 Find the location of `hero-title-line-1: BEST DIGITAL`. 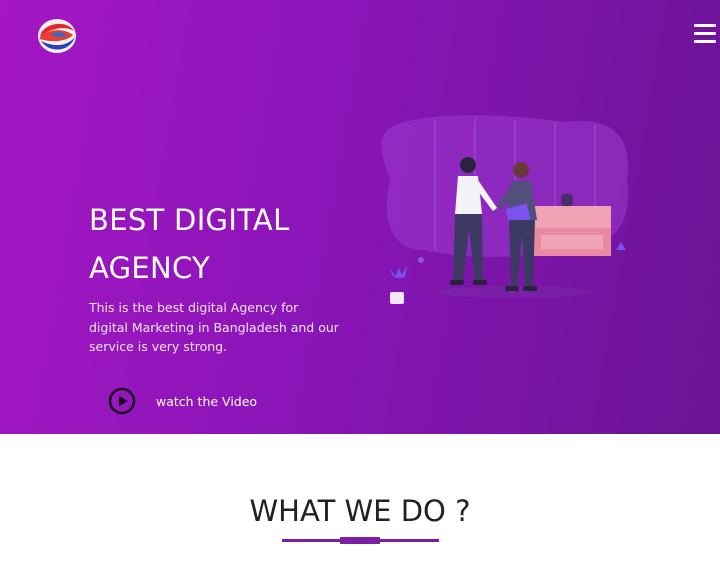

hero-title-line-1: BEST DIGITAL is located at coordinates (189, 220).